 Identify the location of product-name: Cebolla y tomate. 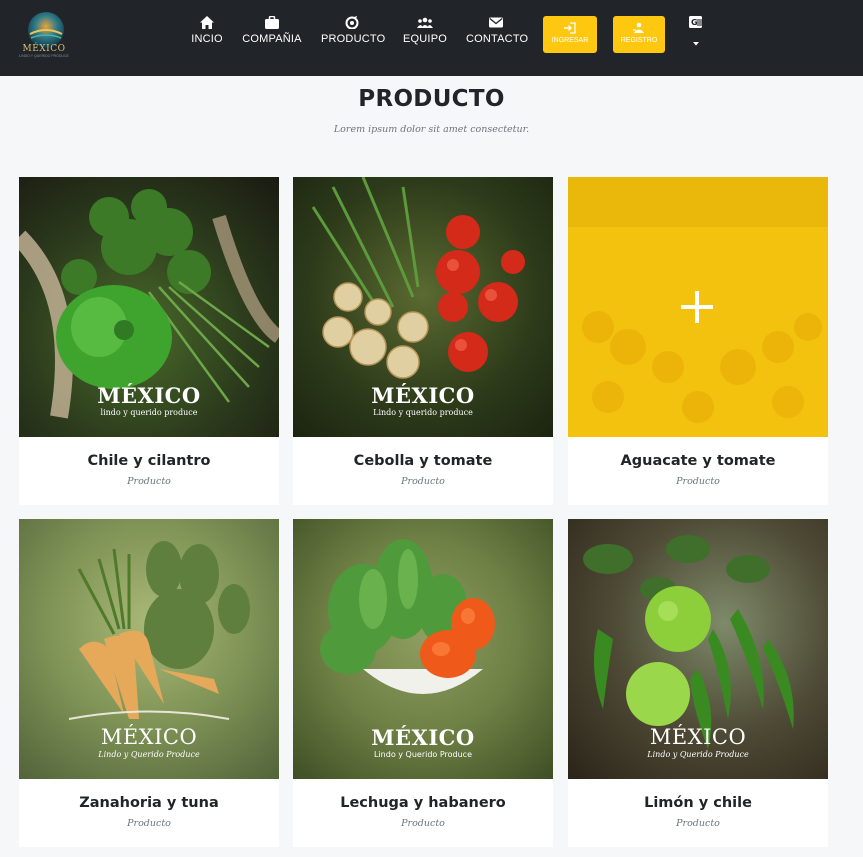
(423, 461).